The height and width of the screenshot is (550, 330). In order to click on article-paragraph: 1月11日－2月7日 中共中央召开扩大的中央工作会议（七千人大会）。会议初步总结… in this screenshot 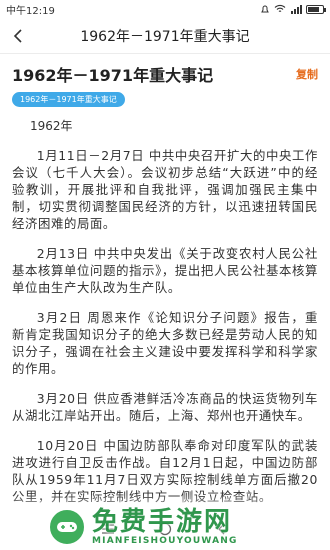, I will do `click(165, 189)`.